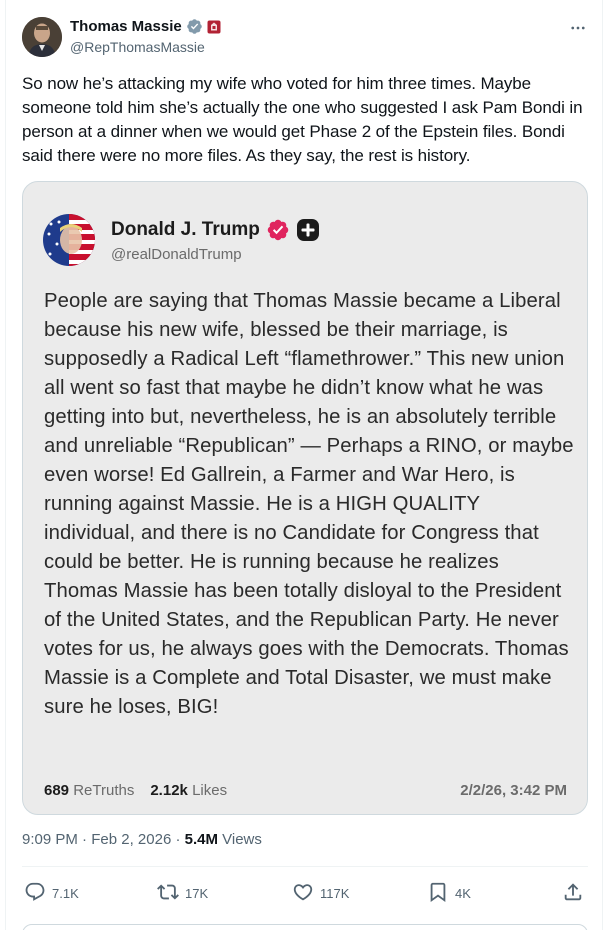 Image resolution: width=608 pixels, height=930 pixels. What do you see at coordinates (185, 229) in the screenshot?
I see `embedded-author-name: Donald J. Trump` at bounding box center [185, 229].